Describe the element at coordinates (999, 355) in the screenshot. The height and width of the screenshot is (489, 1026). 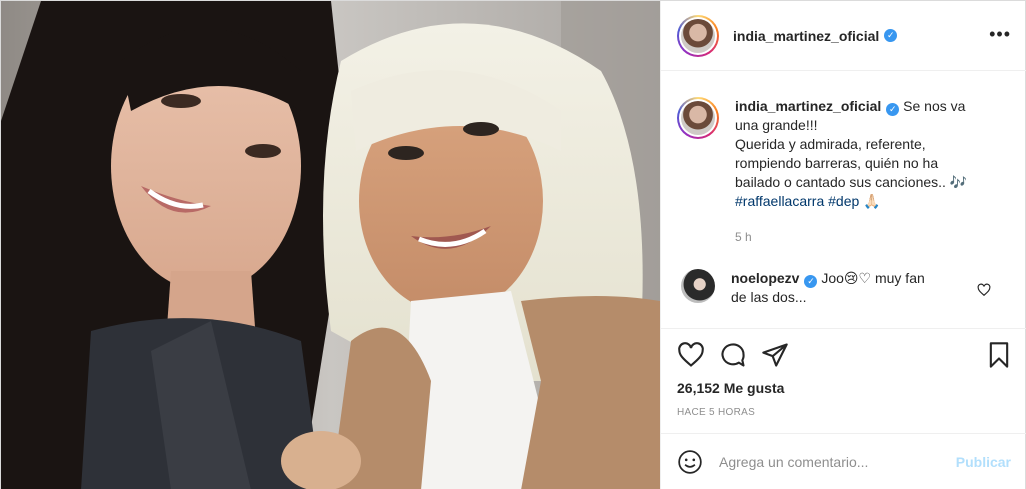
I see `bookmark-icon` at that location.